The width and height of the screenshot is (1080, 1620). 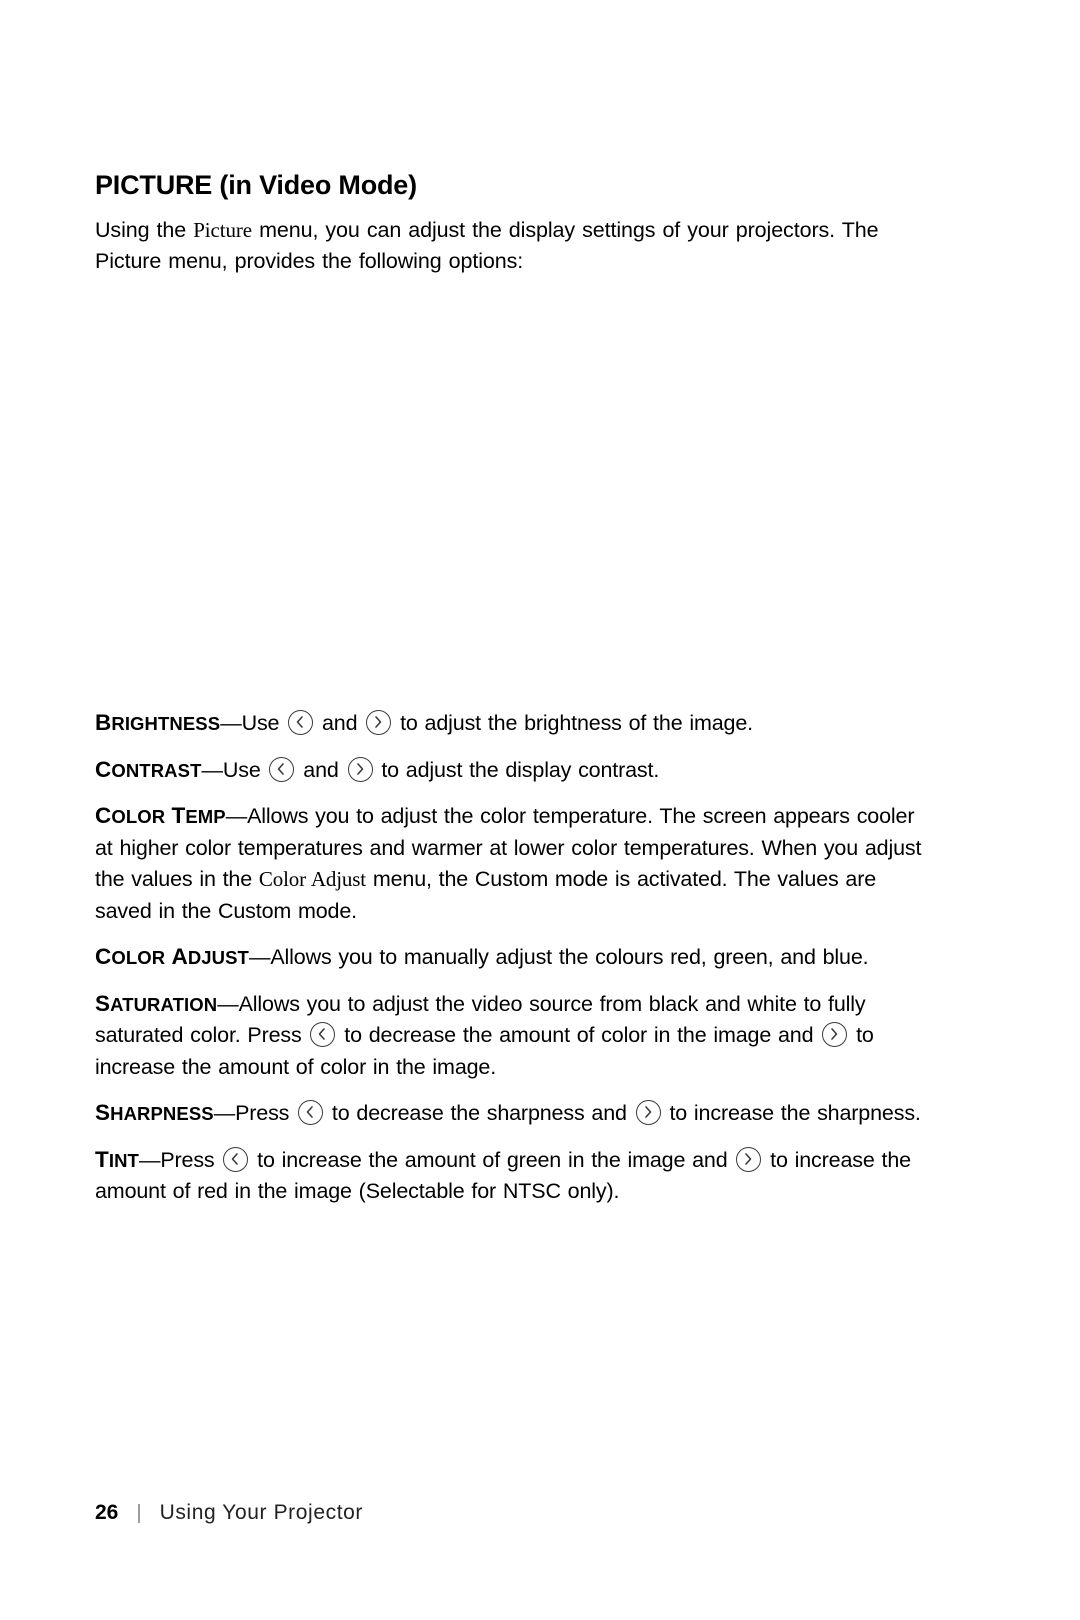 What do you see at coordinates (222, 230) in the screenshot?
I see `menu-name-picture: Picture` at bounding box center [222, 230].